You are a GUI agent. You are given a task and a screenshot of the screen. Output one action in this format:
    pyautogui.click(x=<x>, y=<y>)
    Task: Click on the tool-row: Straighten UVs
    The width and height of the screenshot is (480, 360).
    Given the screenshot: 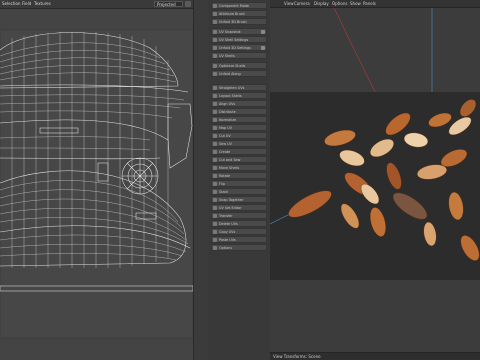 What is the action you would take?
    pyautogui.click(x=239, y=87)
    